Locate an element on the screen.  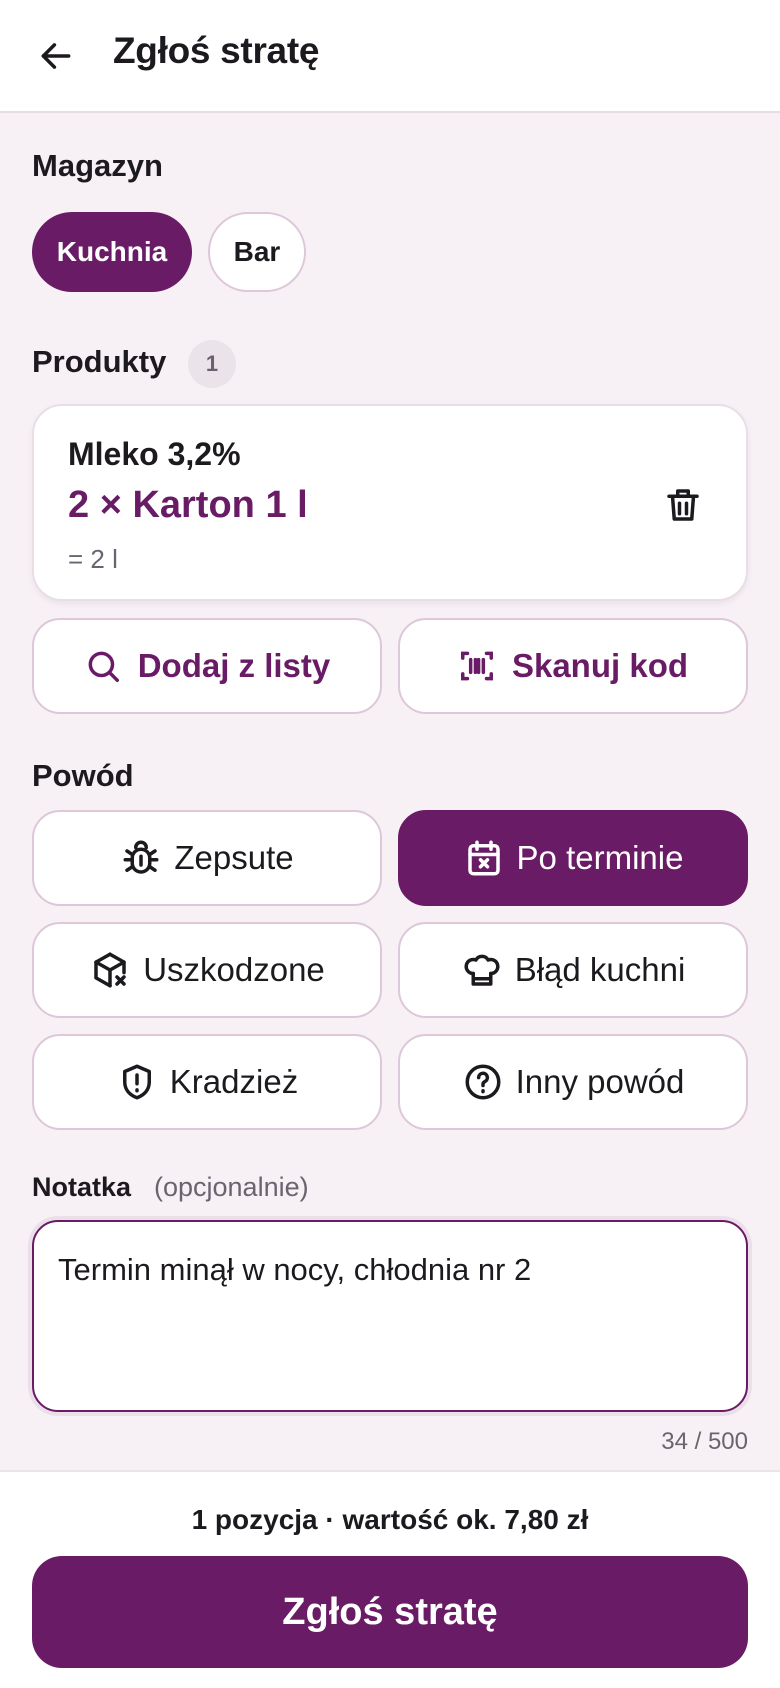
app-header: Zgłoś stratę is located at coordinates (390, 56).